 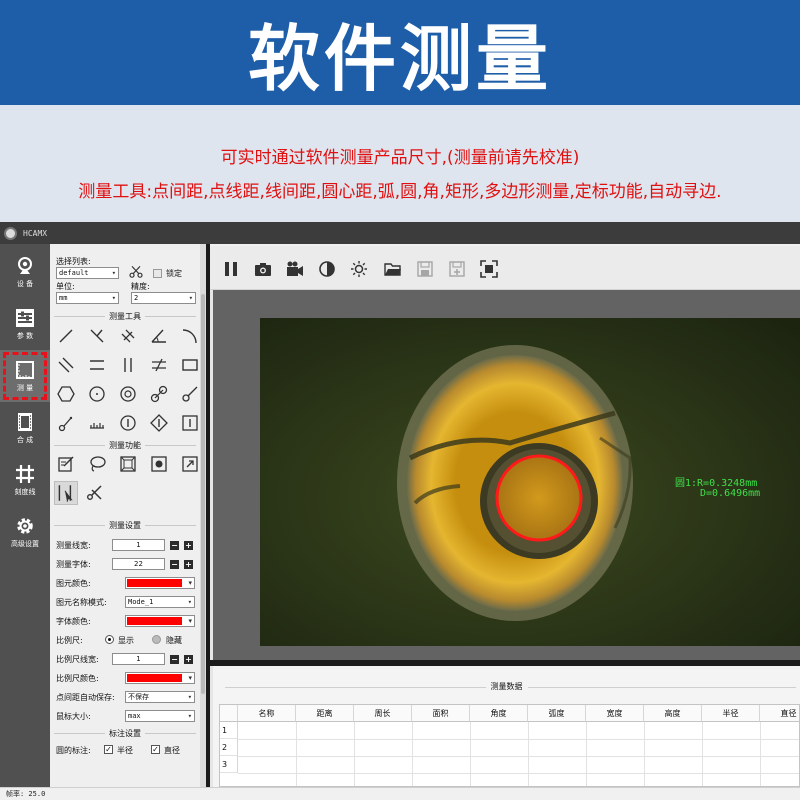 I want to click on export-icon, so click(x=190, y=464).